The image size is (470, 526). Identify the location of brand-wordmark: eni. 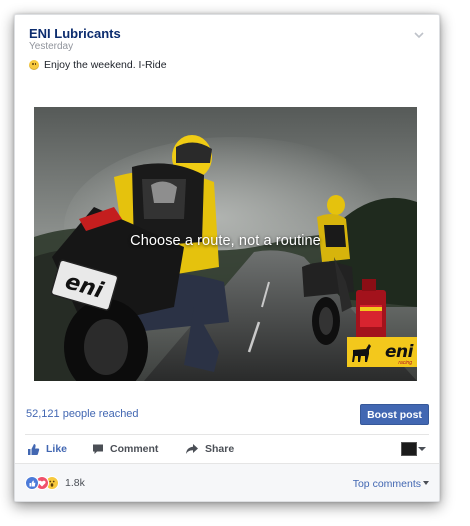
(399, 351).